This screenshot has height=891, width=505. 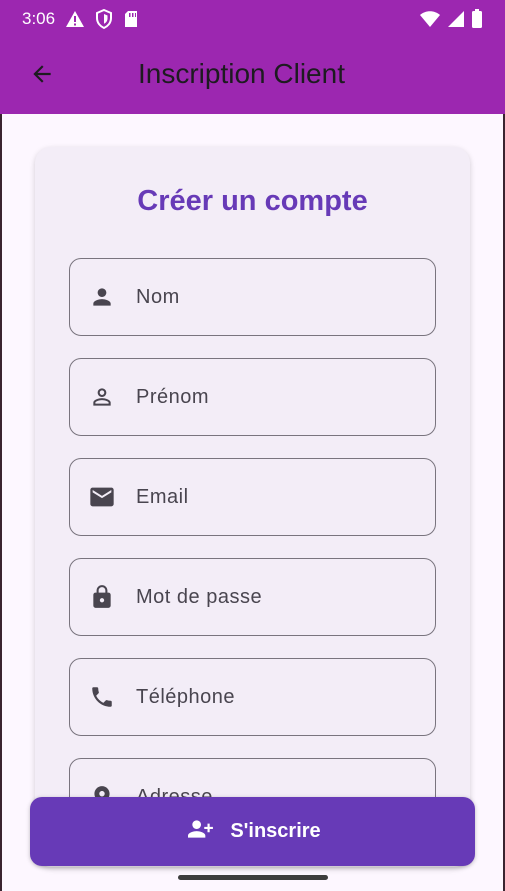 I want to click on password-field: Mot de passe, so click(x=252, y=597).